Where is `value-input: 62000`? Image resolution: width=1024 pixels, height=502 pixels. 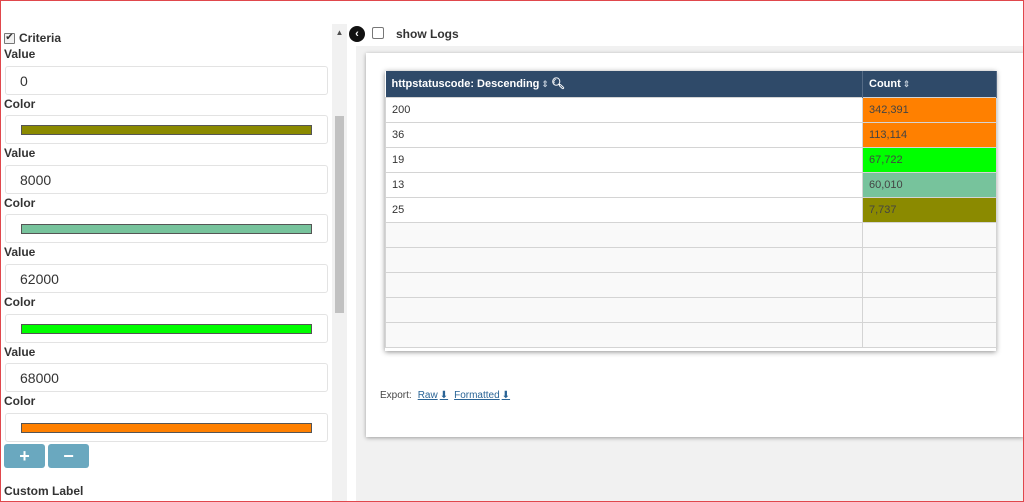 value-input: 62000 is located at coordinates (166, 278).